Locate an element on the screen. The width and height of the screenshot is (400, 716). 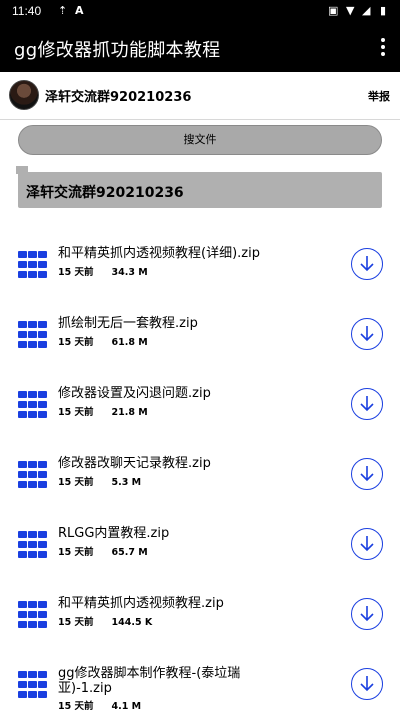
font-icon: A is located at coordinates (79, 10).